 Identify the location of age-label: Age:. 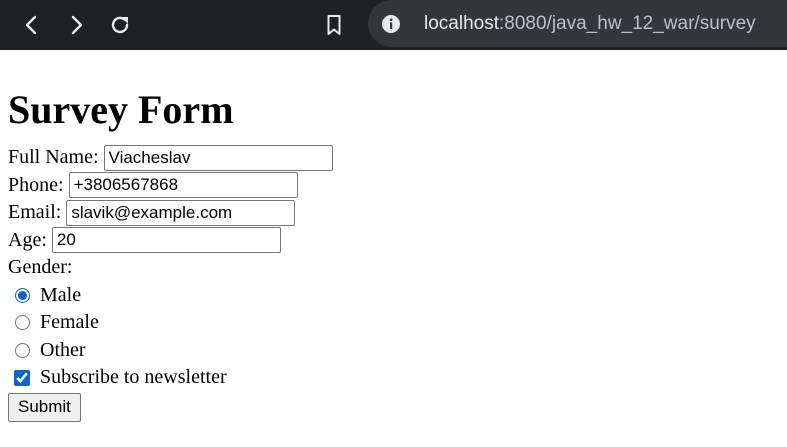
(27, 239).